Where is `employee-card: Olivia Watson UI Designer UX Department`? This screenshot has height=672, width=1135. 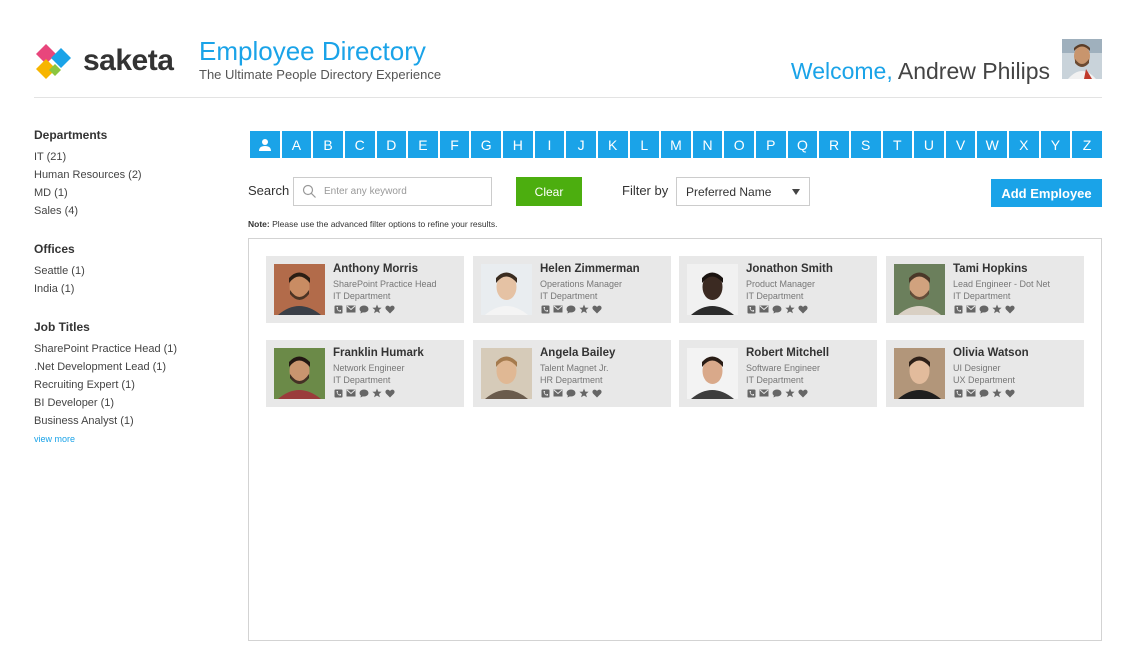 employee-card: Olivia Watson UI Designer UX Department is located at coordinates (985, 373).